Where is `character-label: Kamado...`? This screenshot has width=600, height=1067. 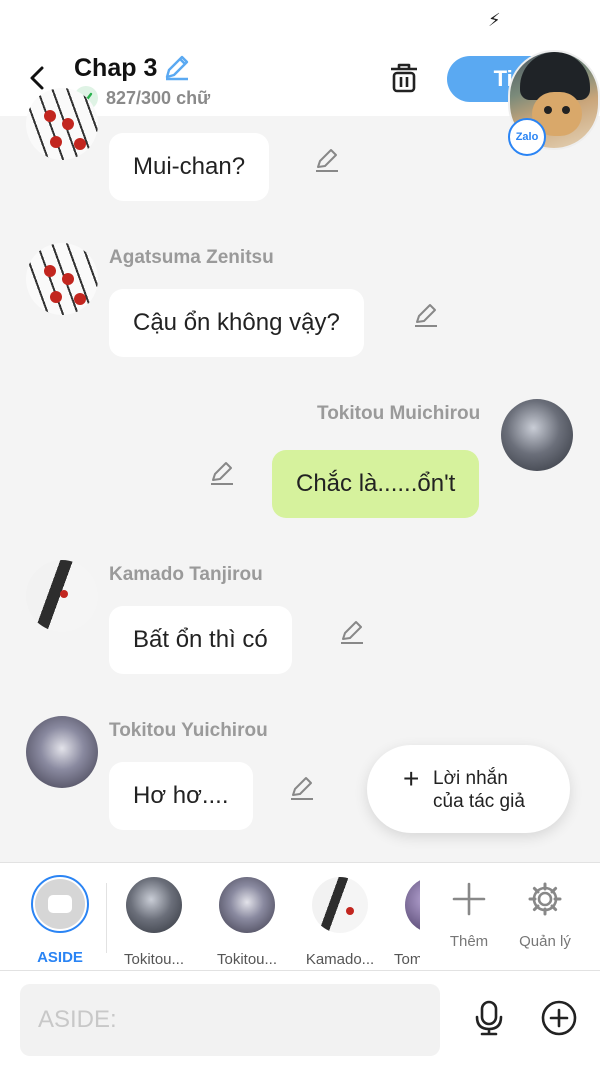
character-label: Kamado... is located at coordinates (340, 959).